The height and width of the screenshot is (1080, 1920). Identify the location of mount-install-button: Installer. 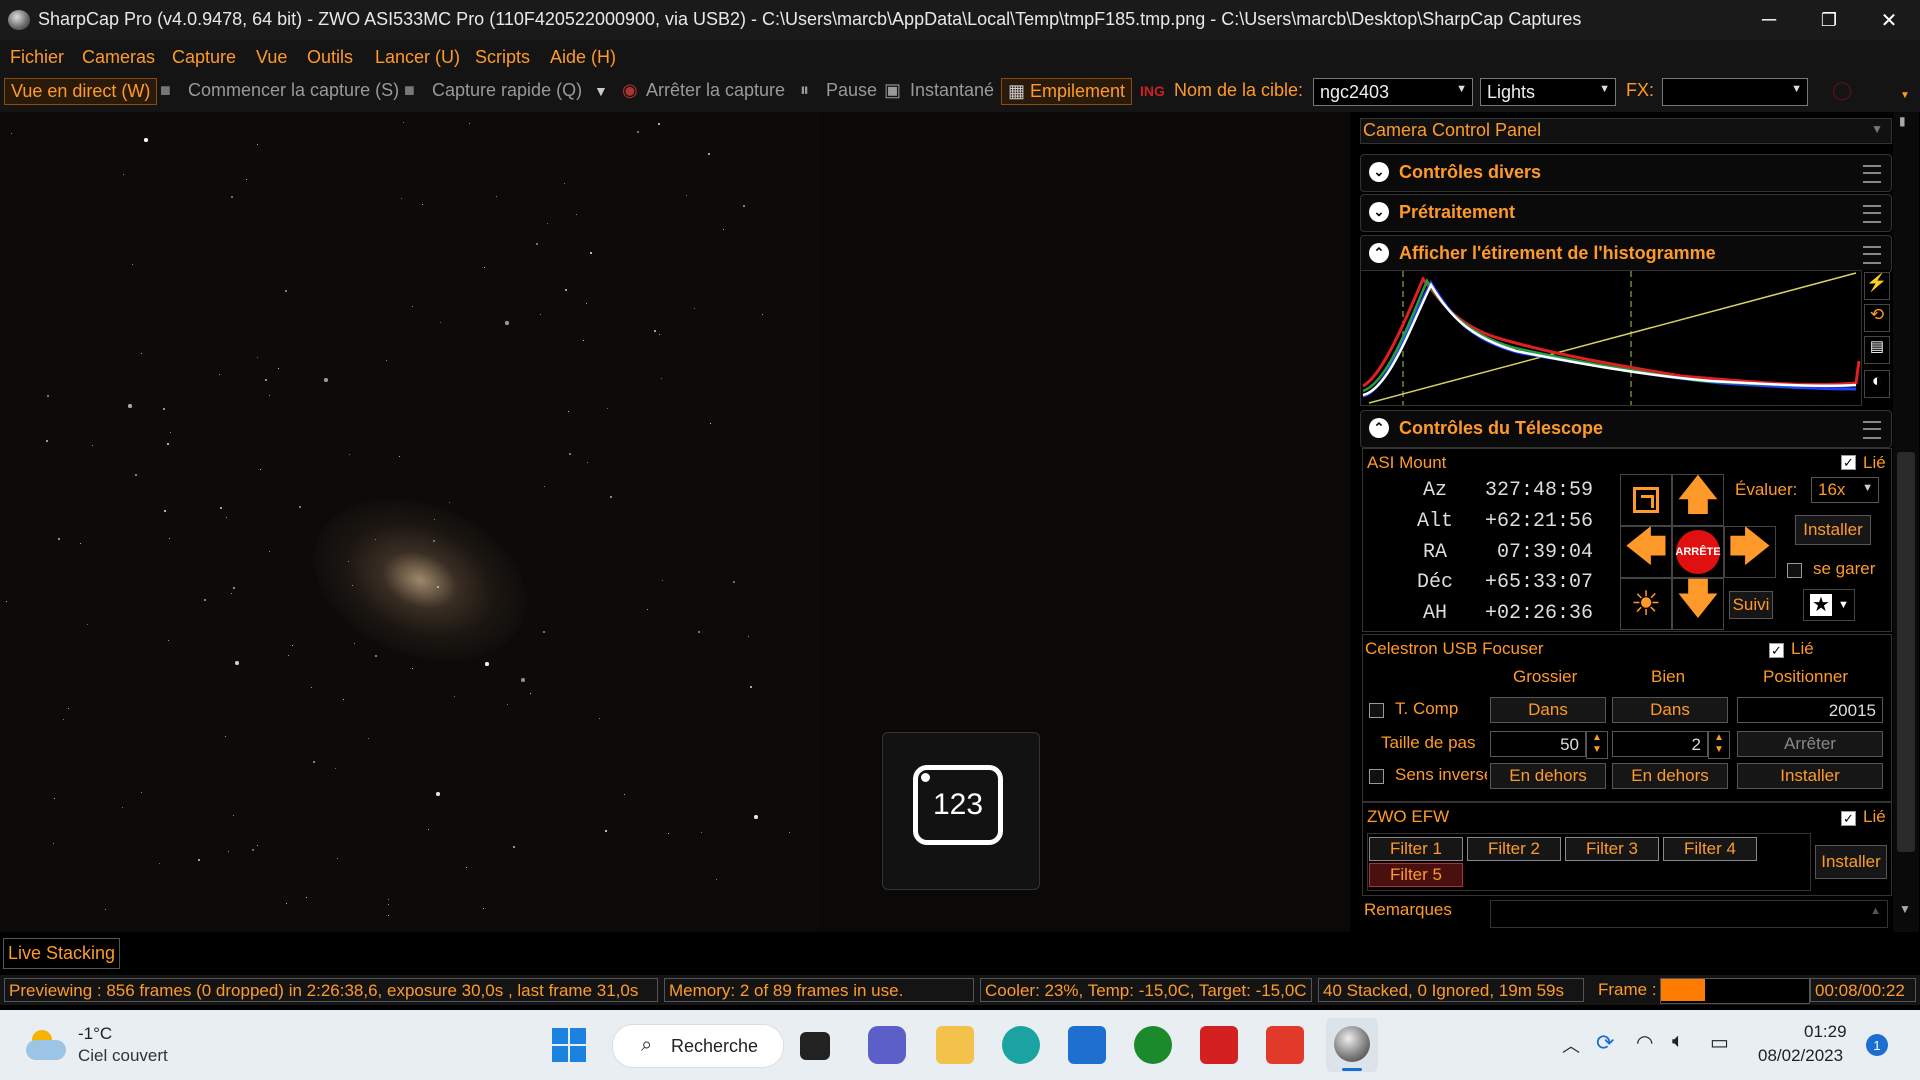
(1833, 530).